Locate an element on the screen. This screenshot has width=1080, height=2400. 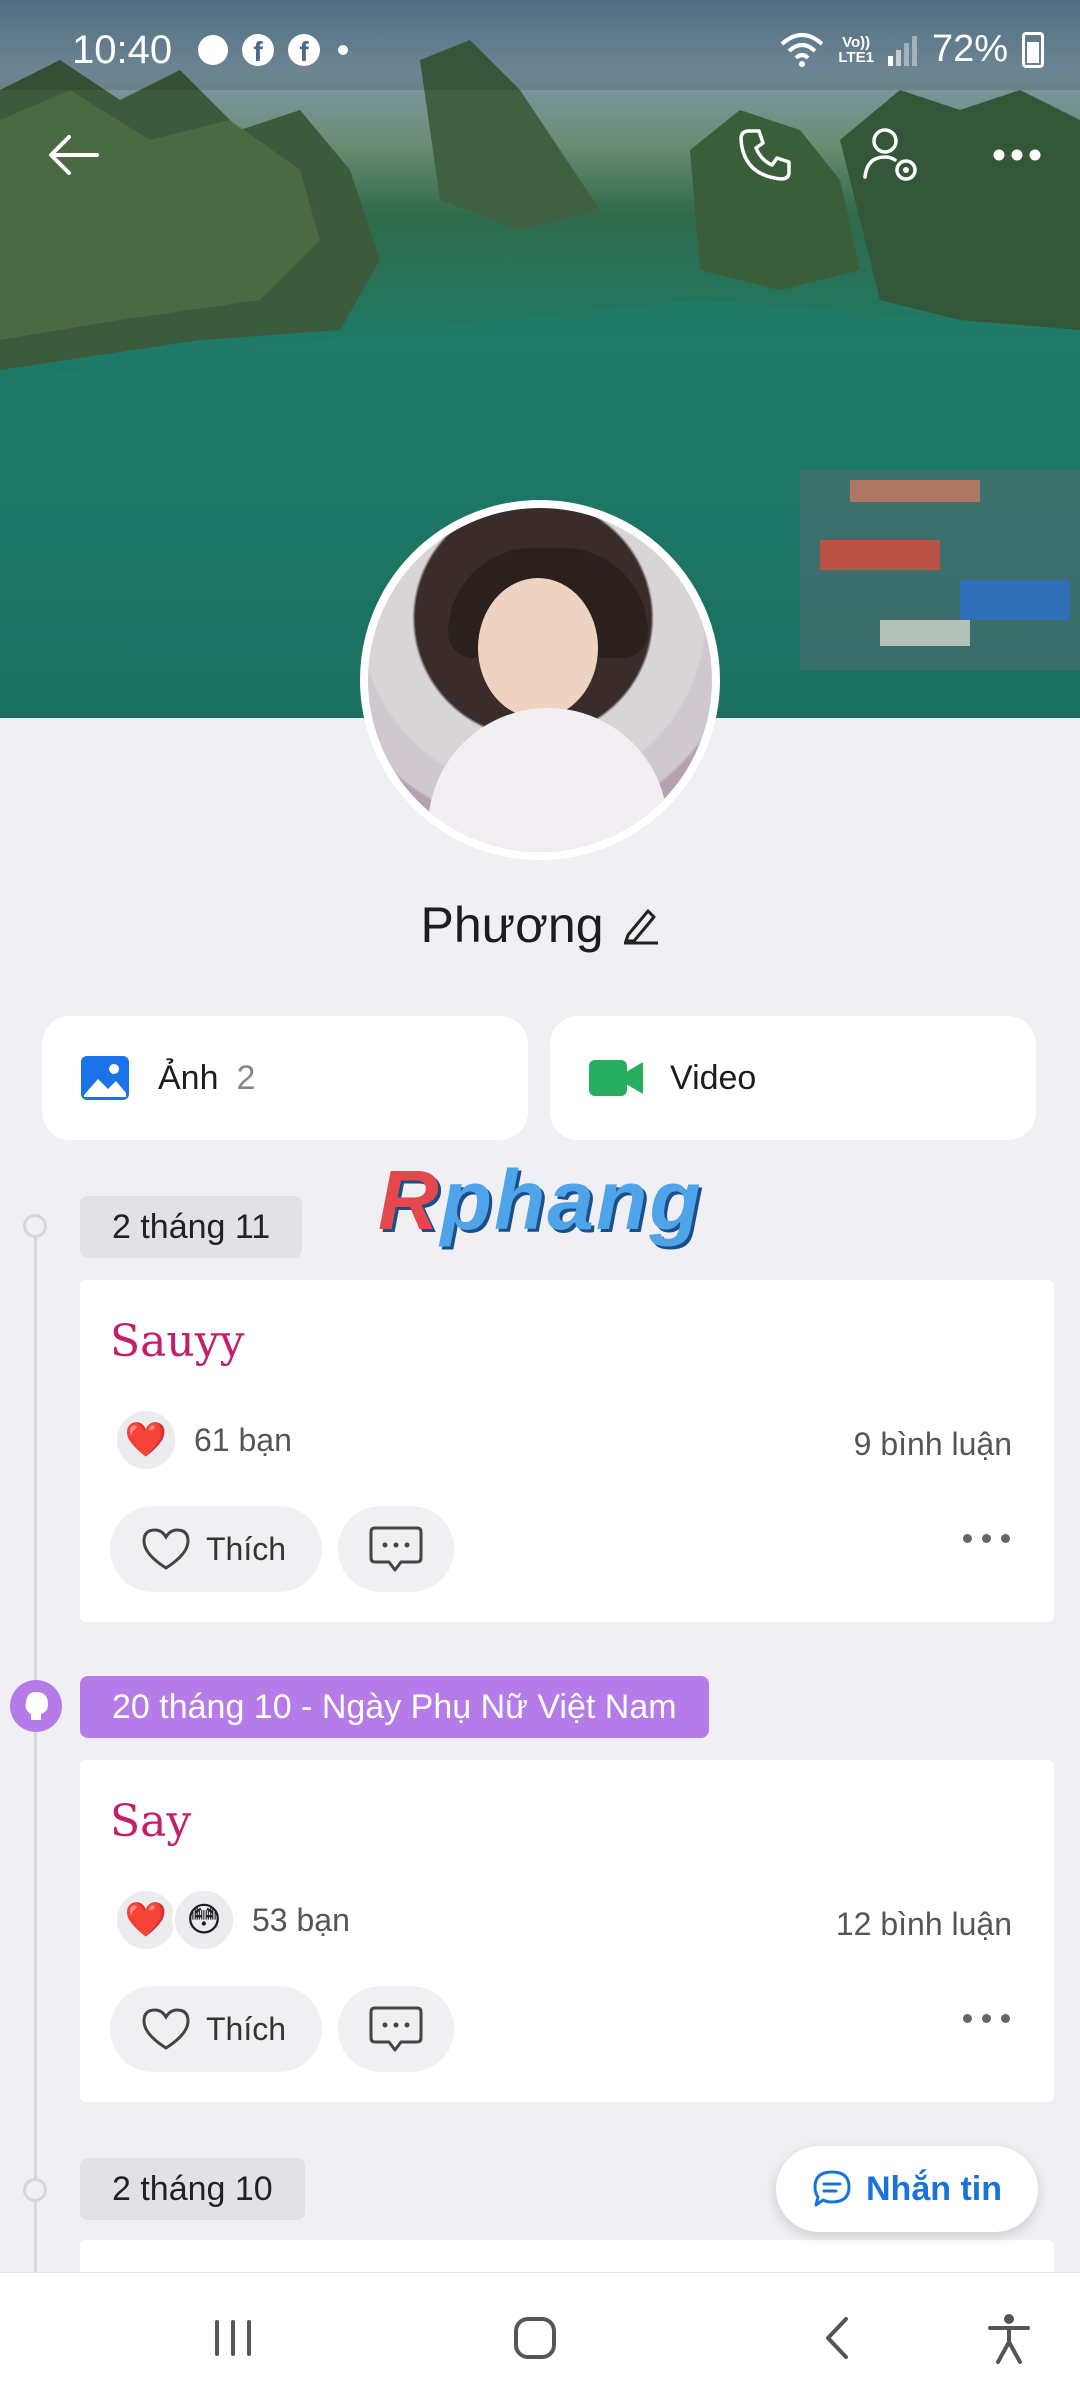
home-button is located at coordinates (535, 2338).